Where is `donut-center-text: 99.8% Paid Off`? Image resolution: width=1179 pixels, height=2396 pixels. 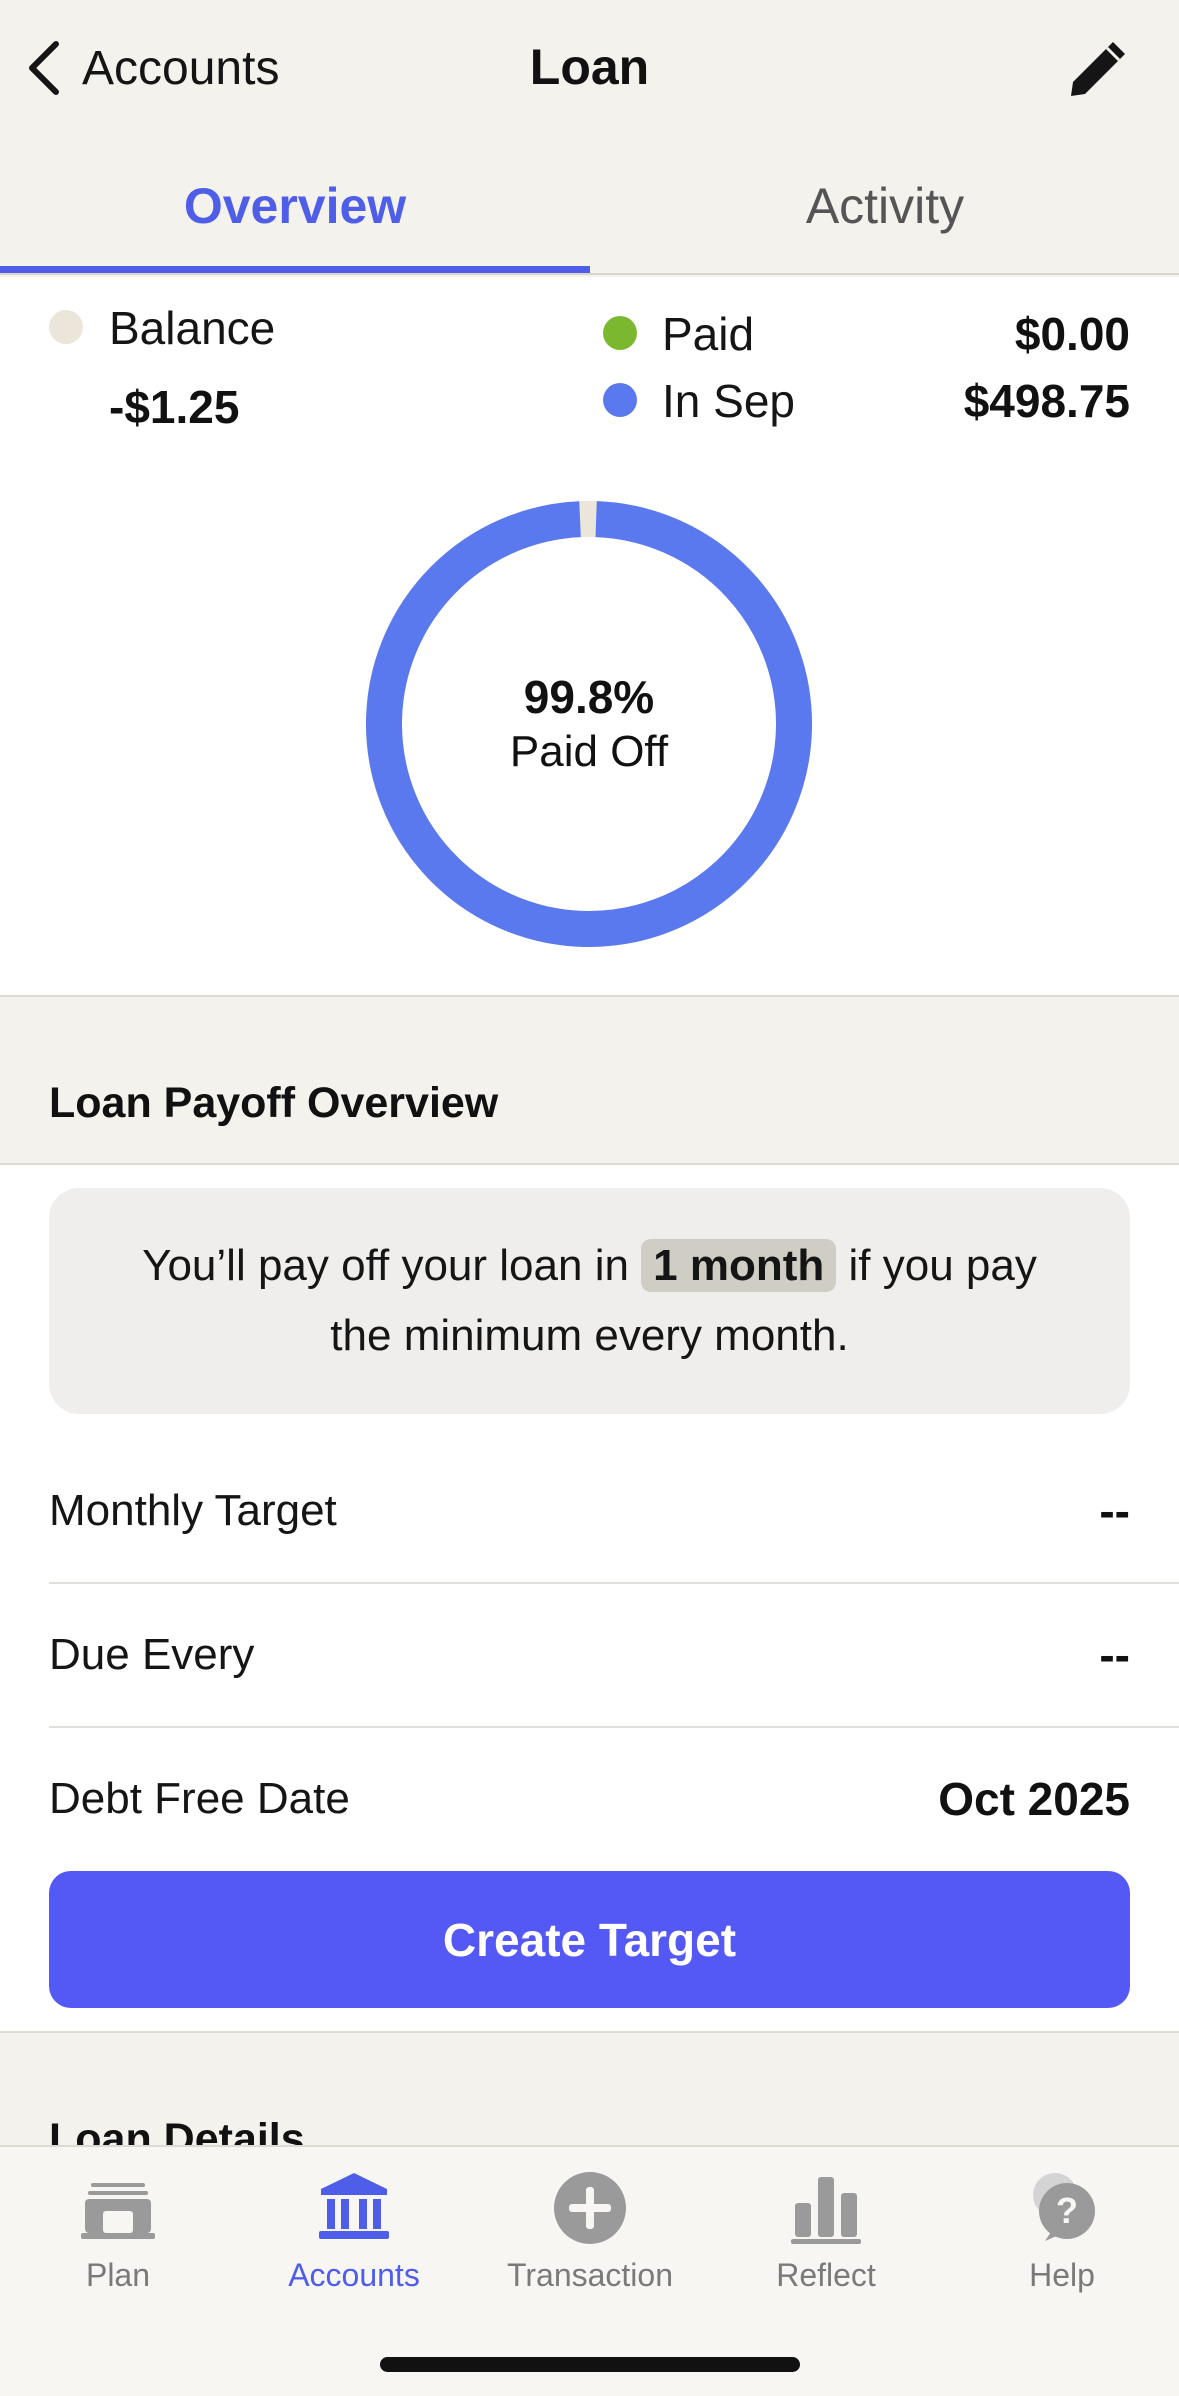 donut-center-text: 99.8% Paid Off is located at coordinates (589, 724).